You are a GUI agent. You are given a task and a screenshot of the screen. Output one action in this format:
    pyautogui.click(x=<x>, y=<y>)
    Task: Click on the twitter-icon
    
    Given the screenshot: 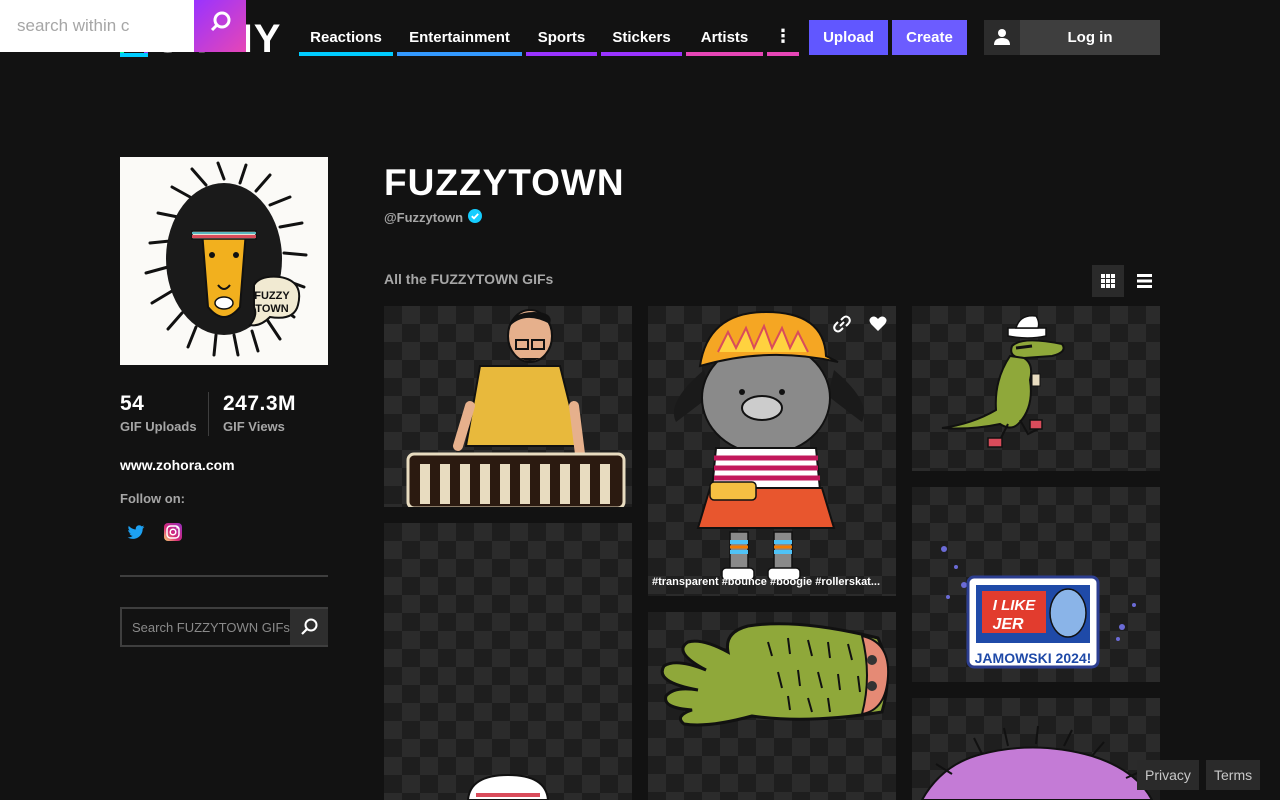 What is the action you would take?
    pyautogui.click(x=136, y=534)
    